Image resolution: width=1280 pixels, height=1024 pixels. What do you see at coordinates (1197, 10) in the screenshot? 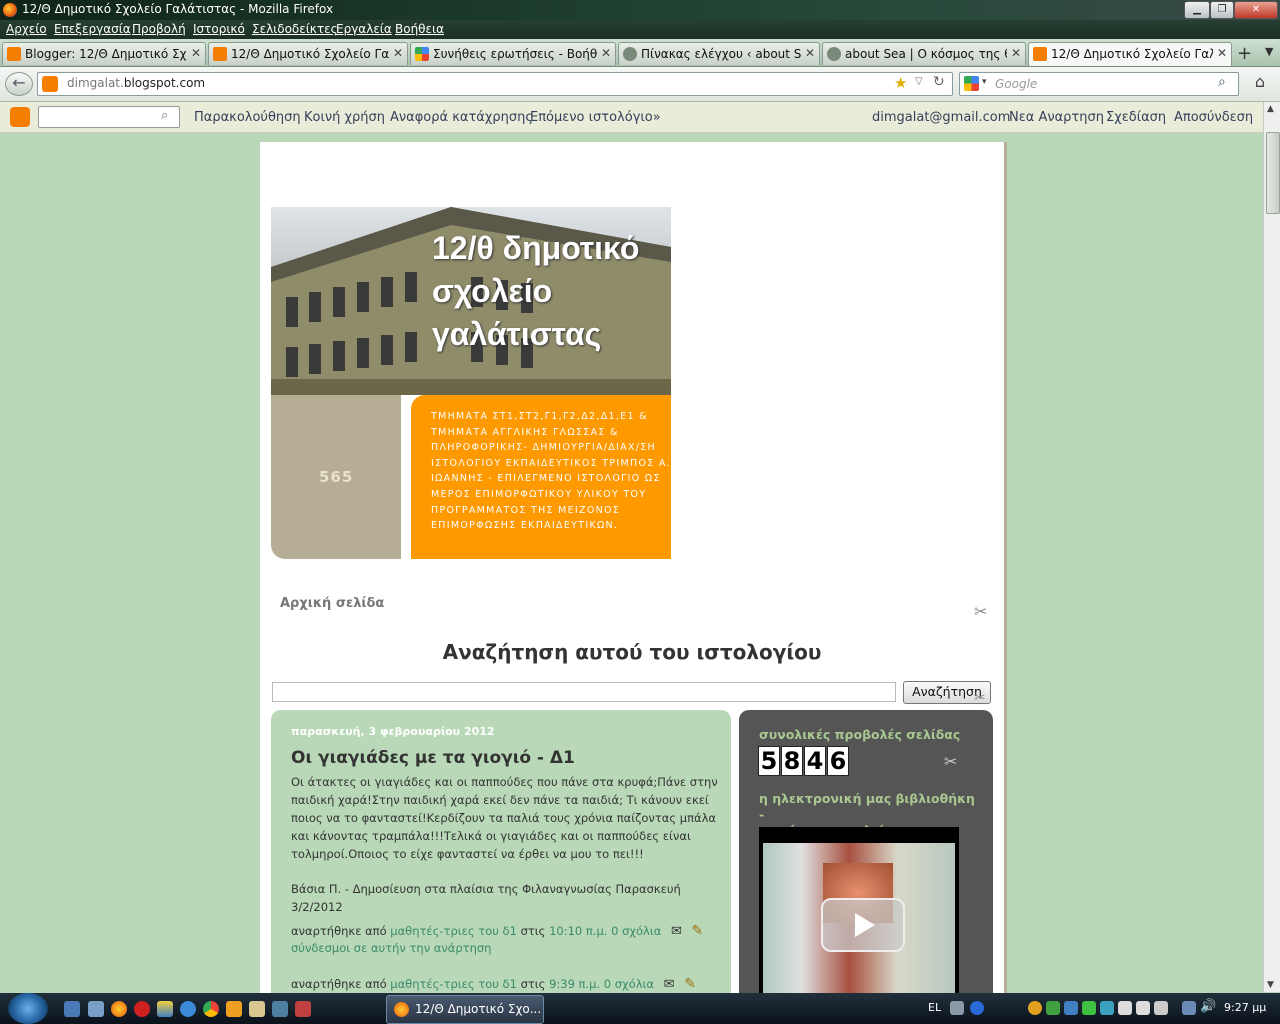
I see `minimize-button: ▁` at bounding box center [1197, 10].